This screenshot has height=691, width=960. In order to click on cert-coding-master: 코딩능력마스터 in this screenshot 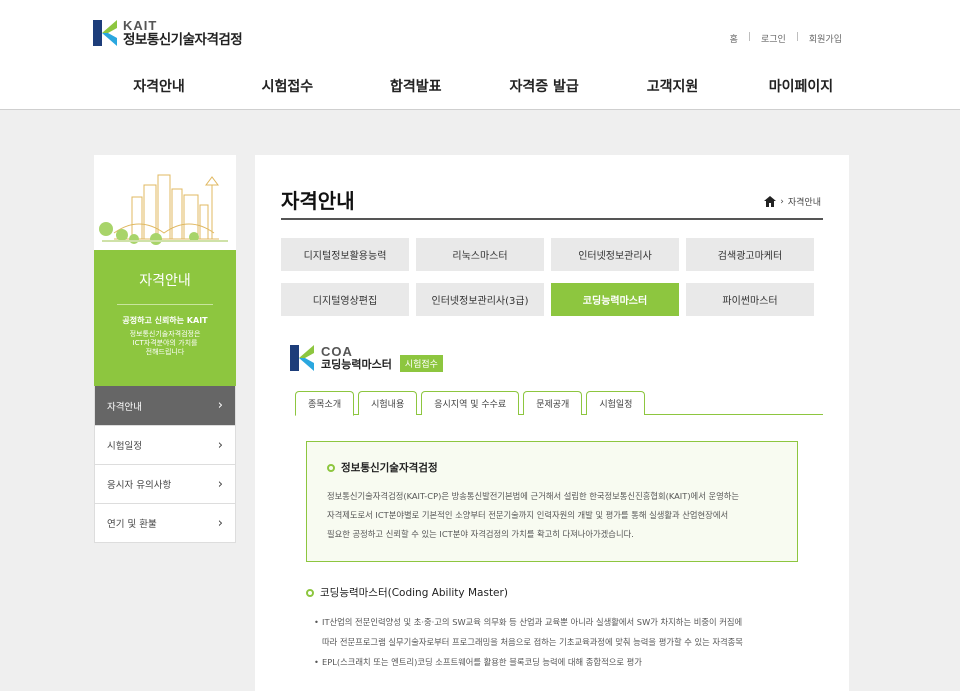, I will do `click(615, 299)`.